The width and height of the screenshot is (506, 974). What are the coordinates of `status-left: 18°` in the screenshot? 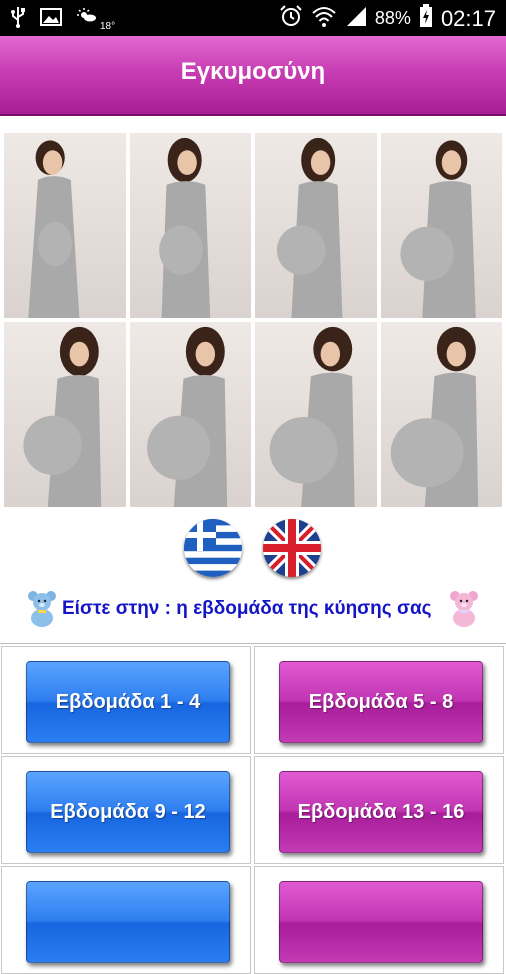 It's located at (62, 19).